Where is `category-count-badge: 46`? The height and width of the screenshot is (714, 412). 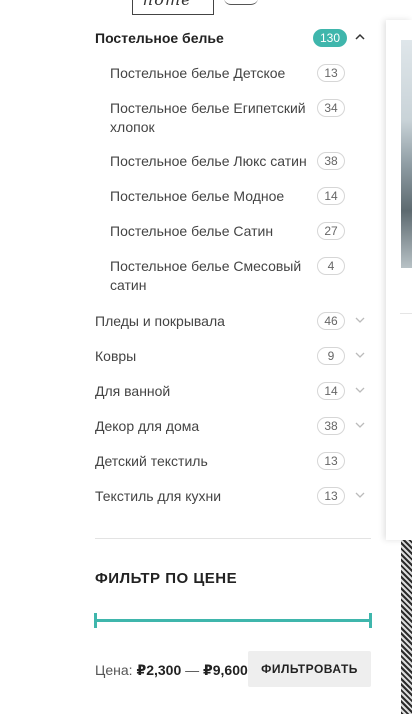
category-count-badge: 46 is located at coordinates (331, 321).